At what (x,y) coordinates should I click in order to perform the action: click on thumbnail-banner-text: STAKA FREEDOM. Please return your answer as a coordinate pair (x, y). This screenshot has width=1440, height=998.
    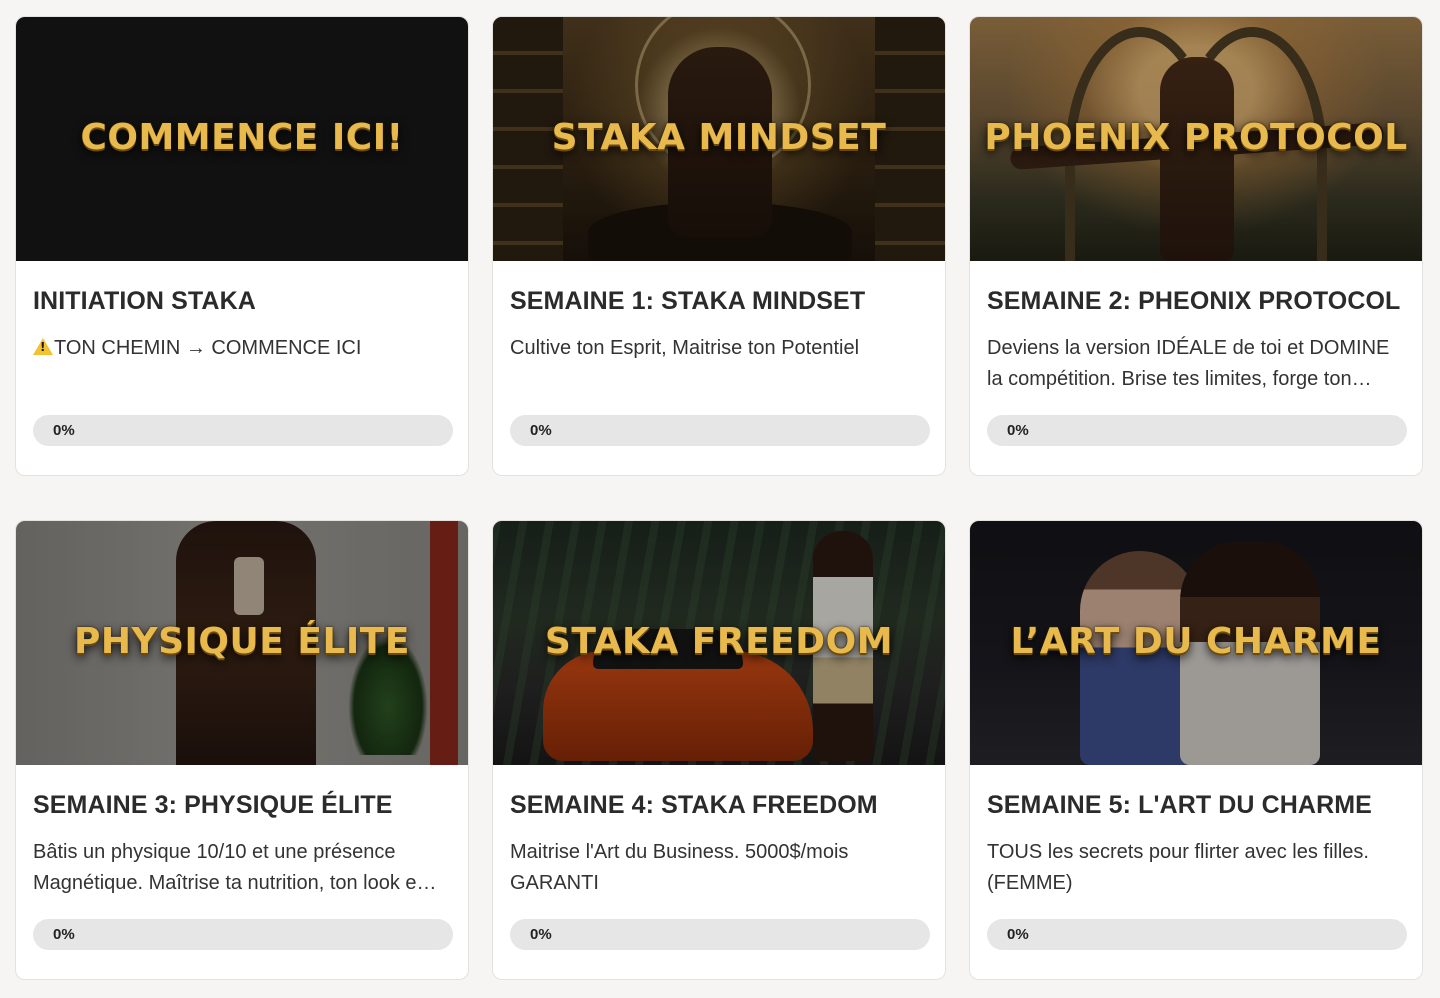
    Looking at the image, I should click on (719, 641).